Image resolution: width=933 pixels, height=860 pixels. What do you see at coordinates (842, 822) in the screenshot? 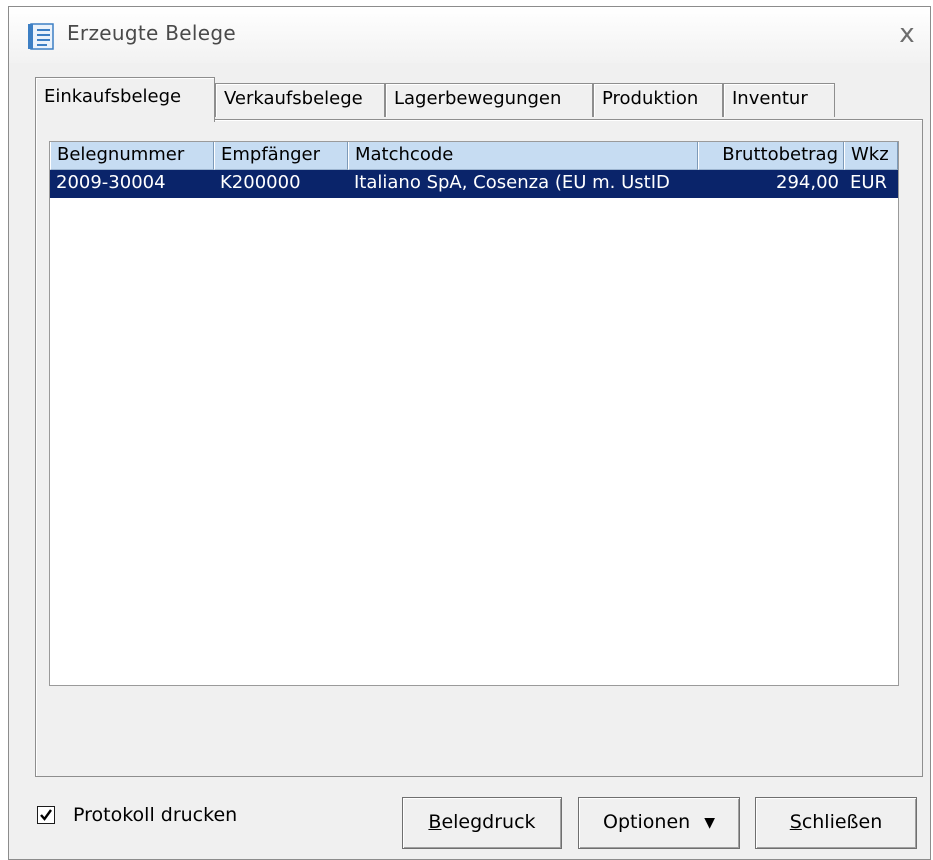
I see `schliessen-label: chließen` at bounding box center [842, 822].